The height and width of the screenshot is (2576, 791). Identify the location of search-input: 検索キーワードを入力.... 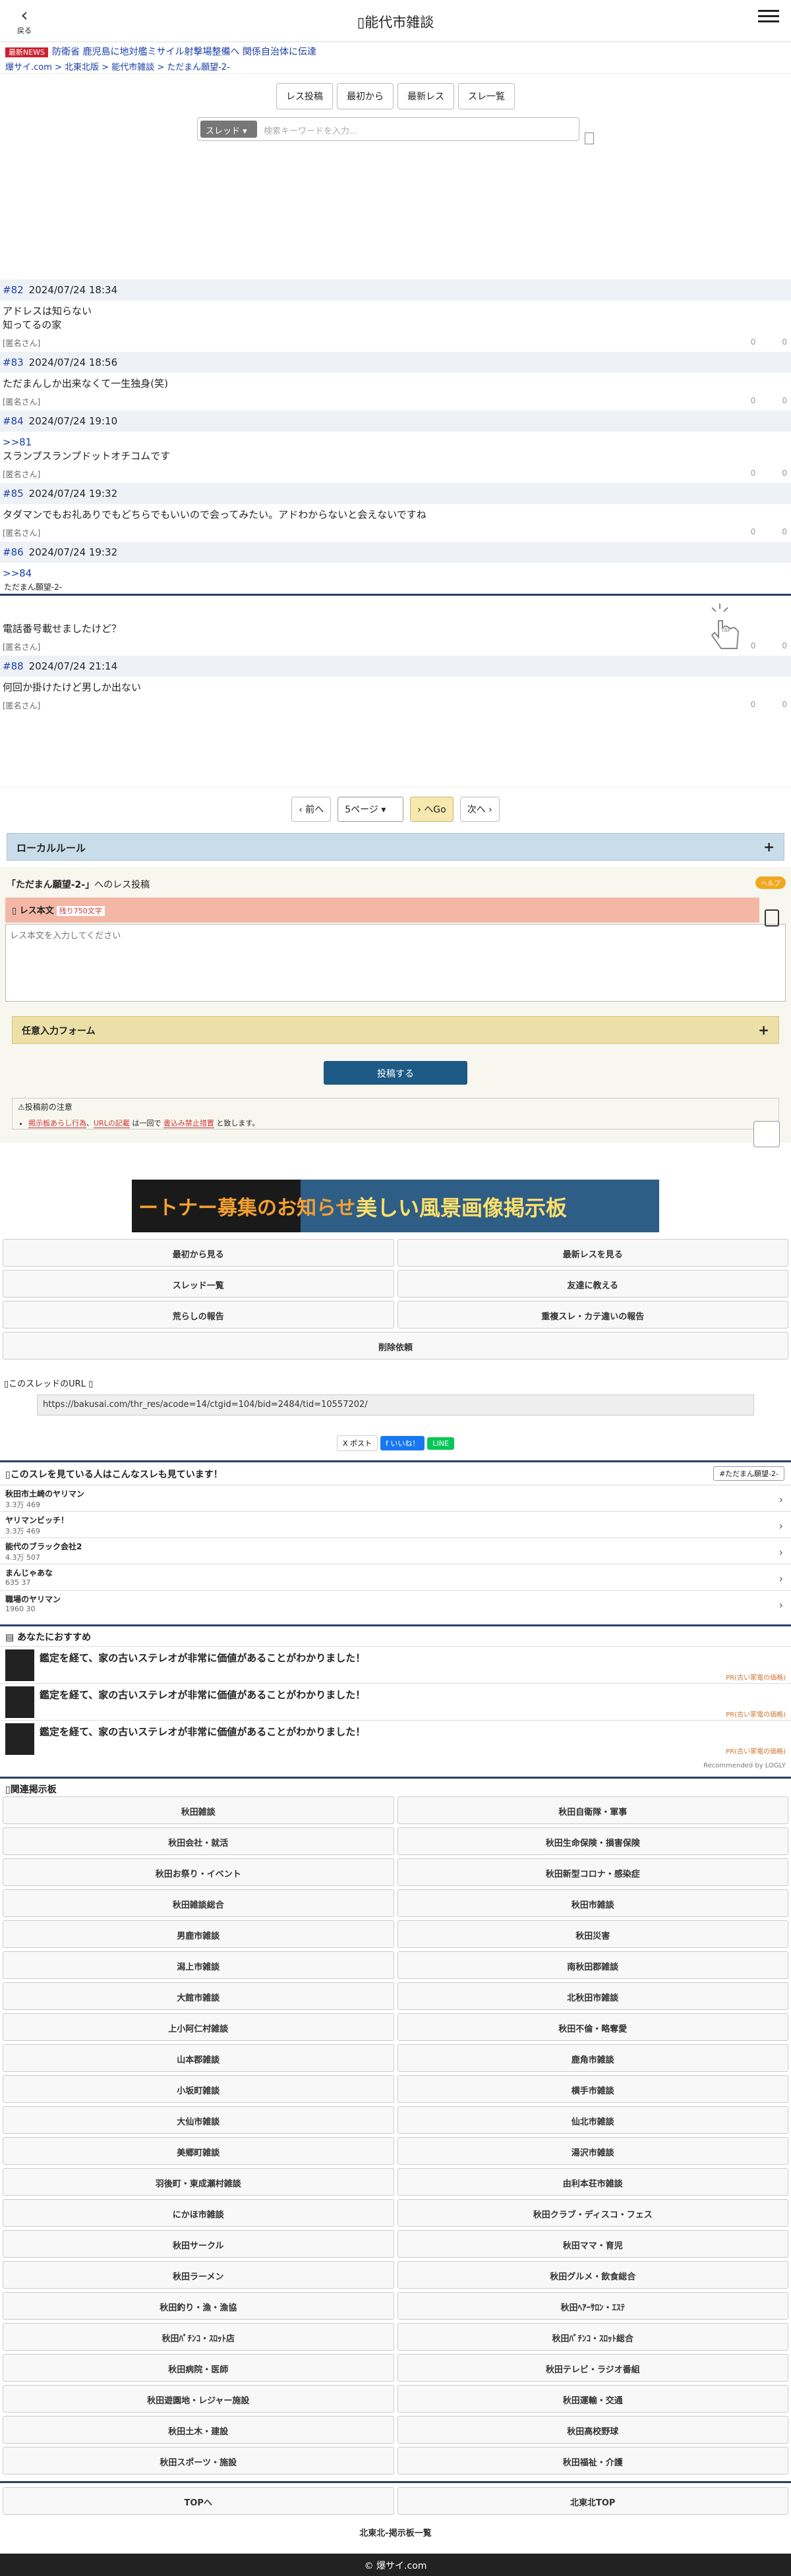
(310, 130).